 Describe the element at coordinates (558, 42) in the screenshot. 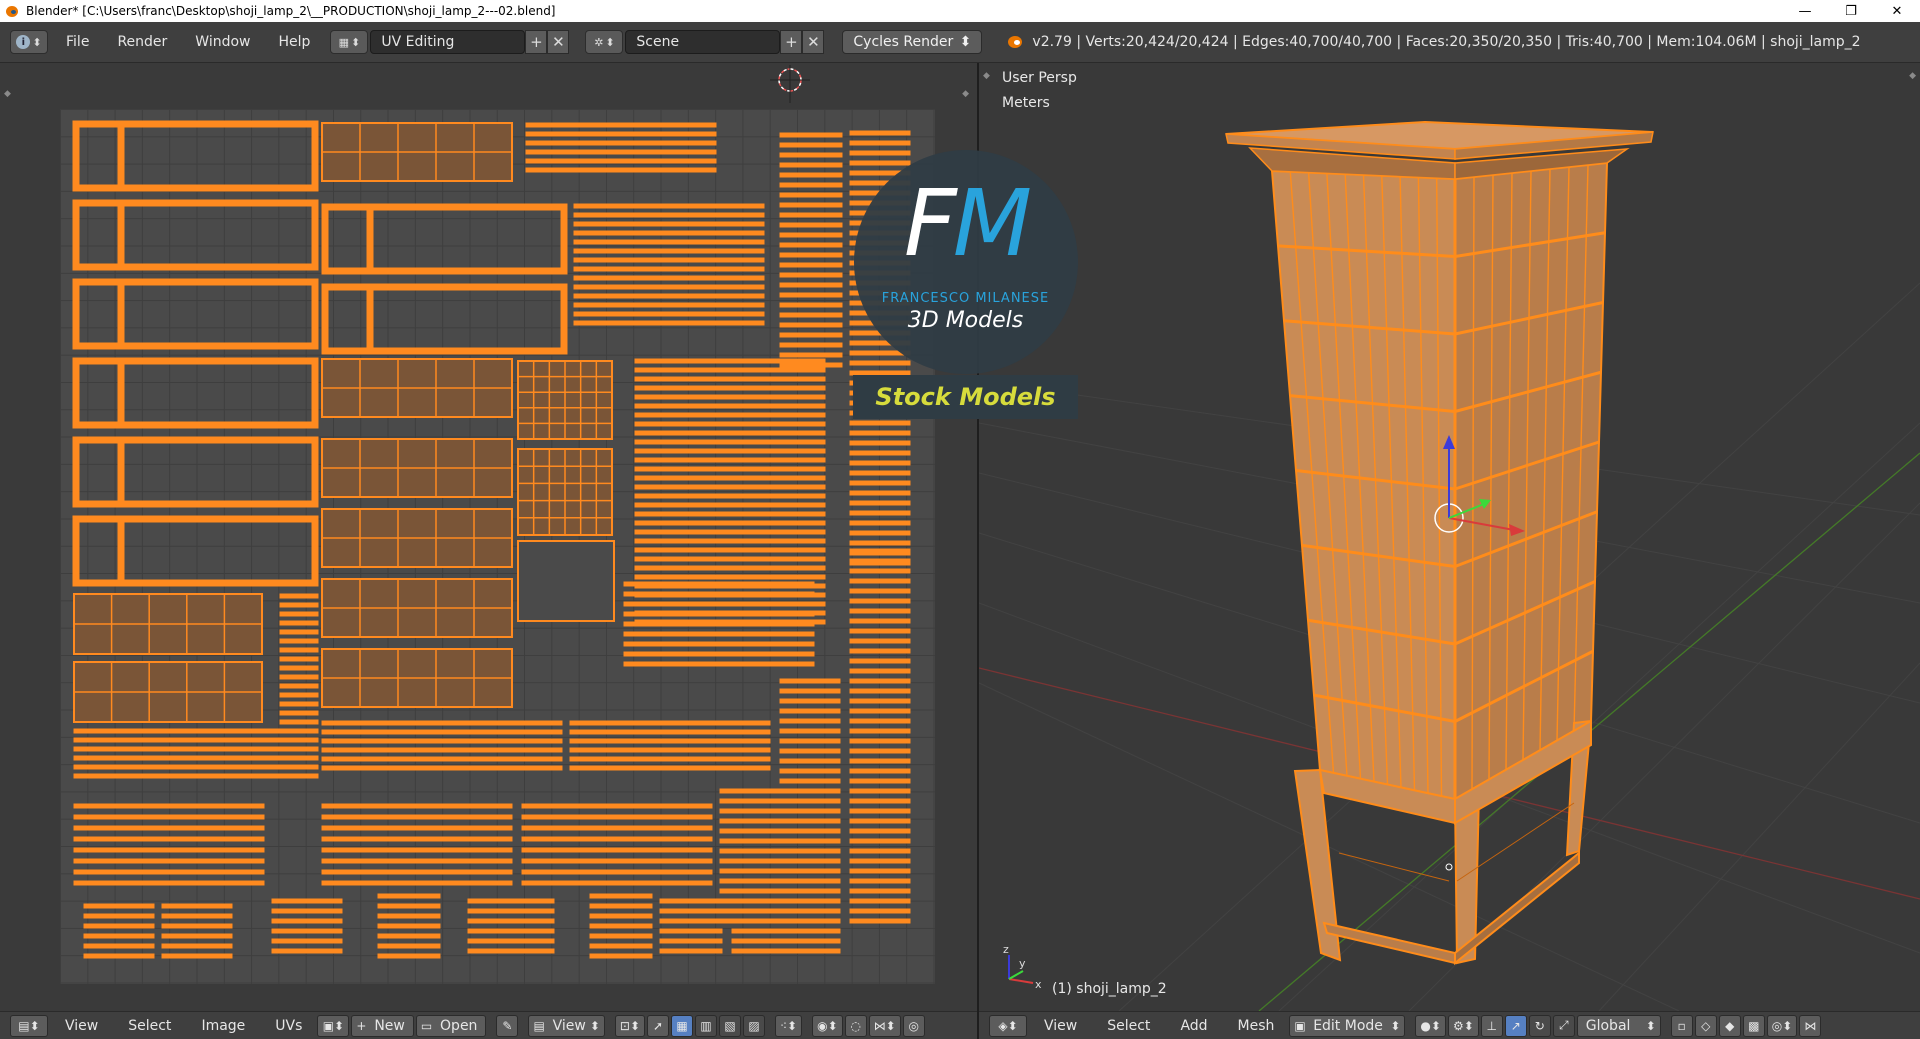

I see `delete-layout-x-icon: ✕` at that location.